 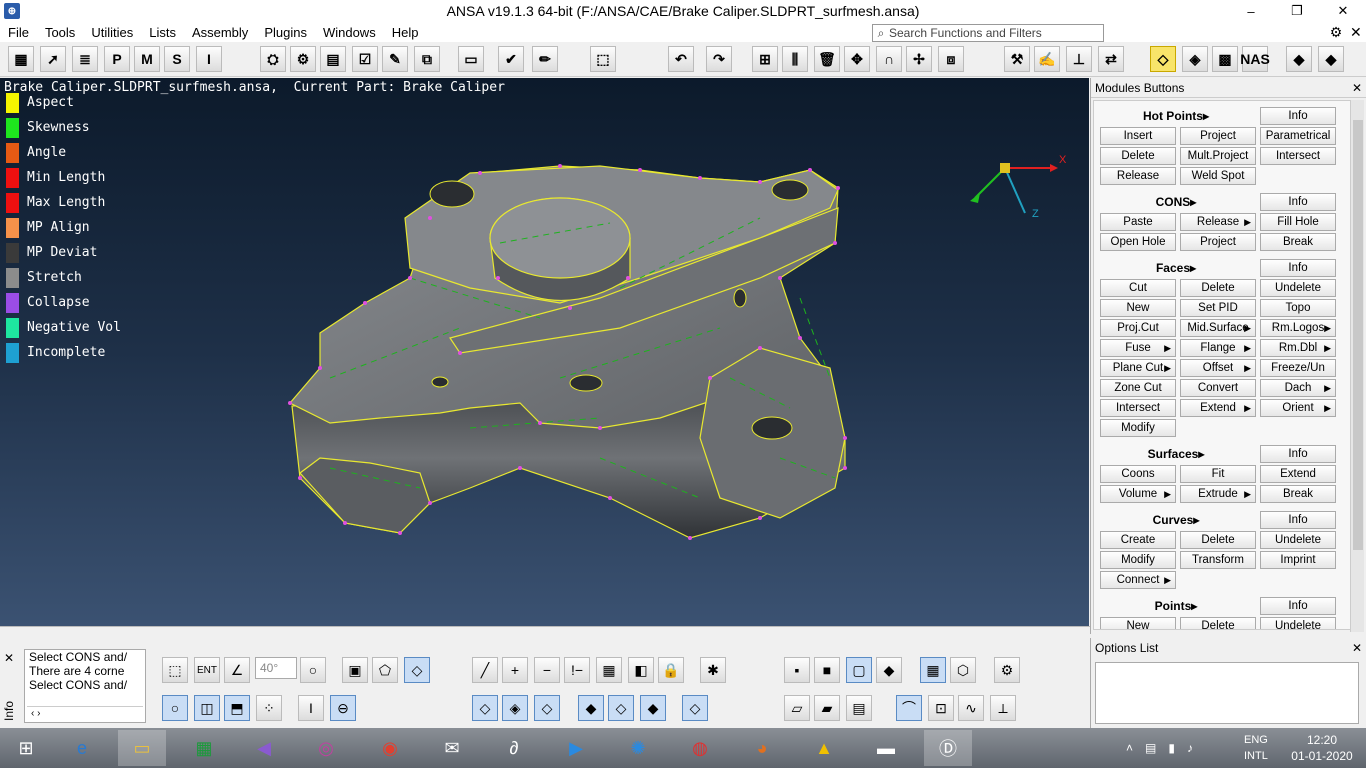 I want to click on volume-icon: ♪, so click(x=1190, y=748).